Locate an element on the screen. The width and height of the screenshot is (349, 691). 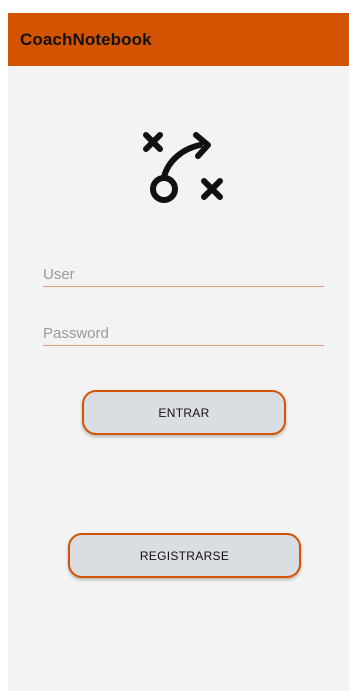
user-field is located at coordinates (183, 271).